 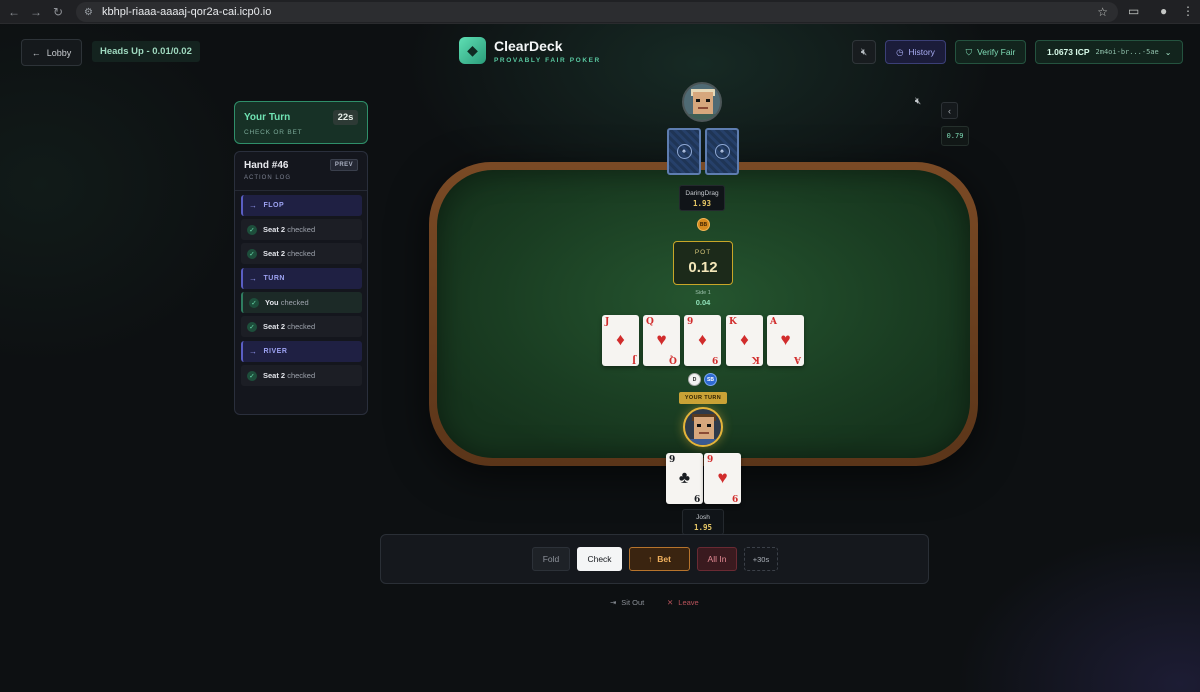 What do you see at coordinates (1188, 11) in the screenshot?
I see `menu-icon: ⋮` at bounding box center [1188, 11].